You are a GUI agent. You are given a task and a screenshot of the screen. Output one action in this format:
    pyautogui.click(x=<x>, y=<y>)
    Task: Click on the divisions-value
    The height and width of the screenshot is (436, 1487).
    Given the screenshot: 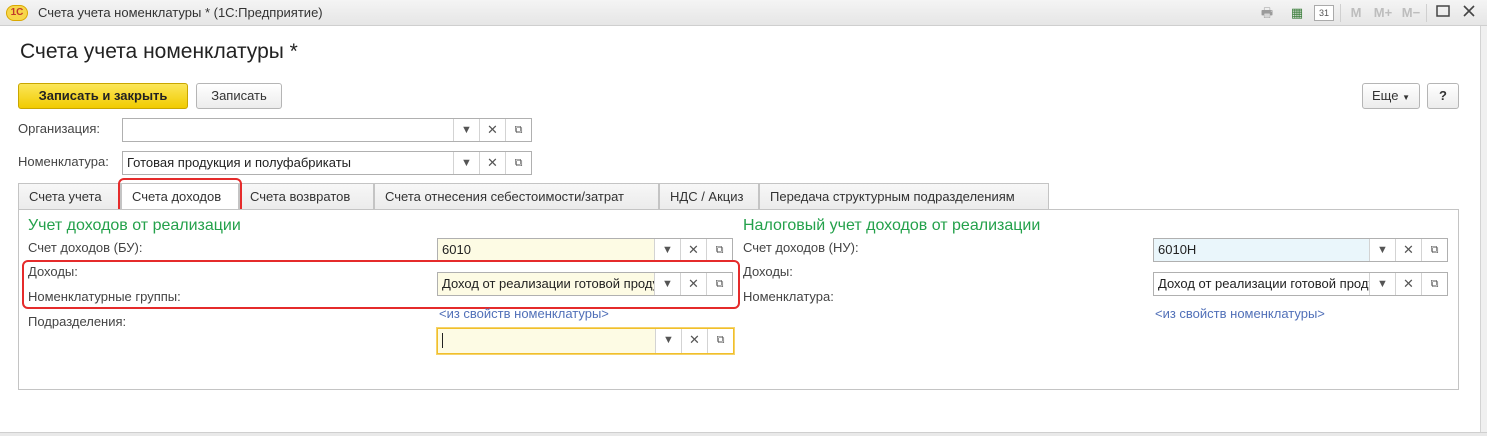 What is the action you would take?
    pyautogui.click(x=546, y=341)
    